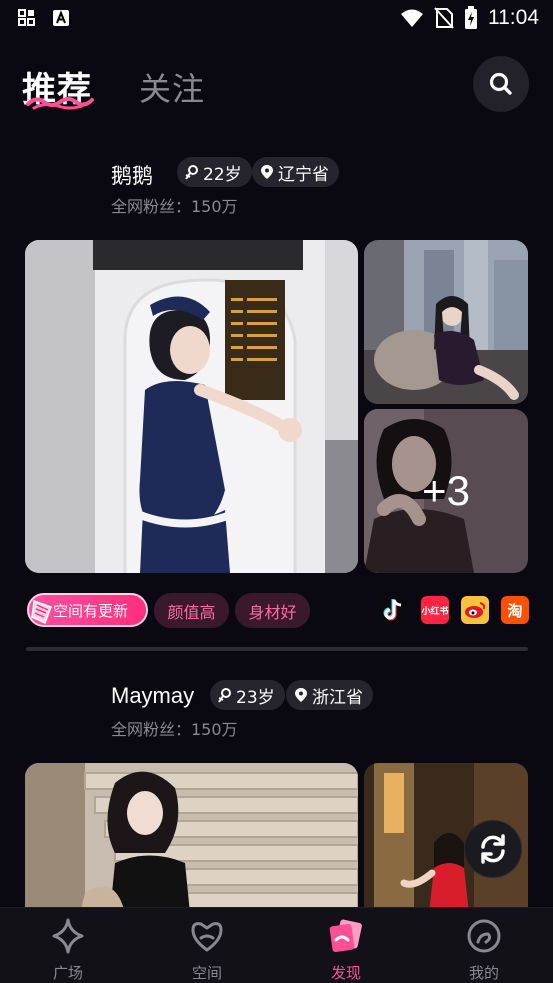 This screenshot has width=553, height=983. I want to click on location-text: 浙江省, so click(337, 697).